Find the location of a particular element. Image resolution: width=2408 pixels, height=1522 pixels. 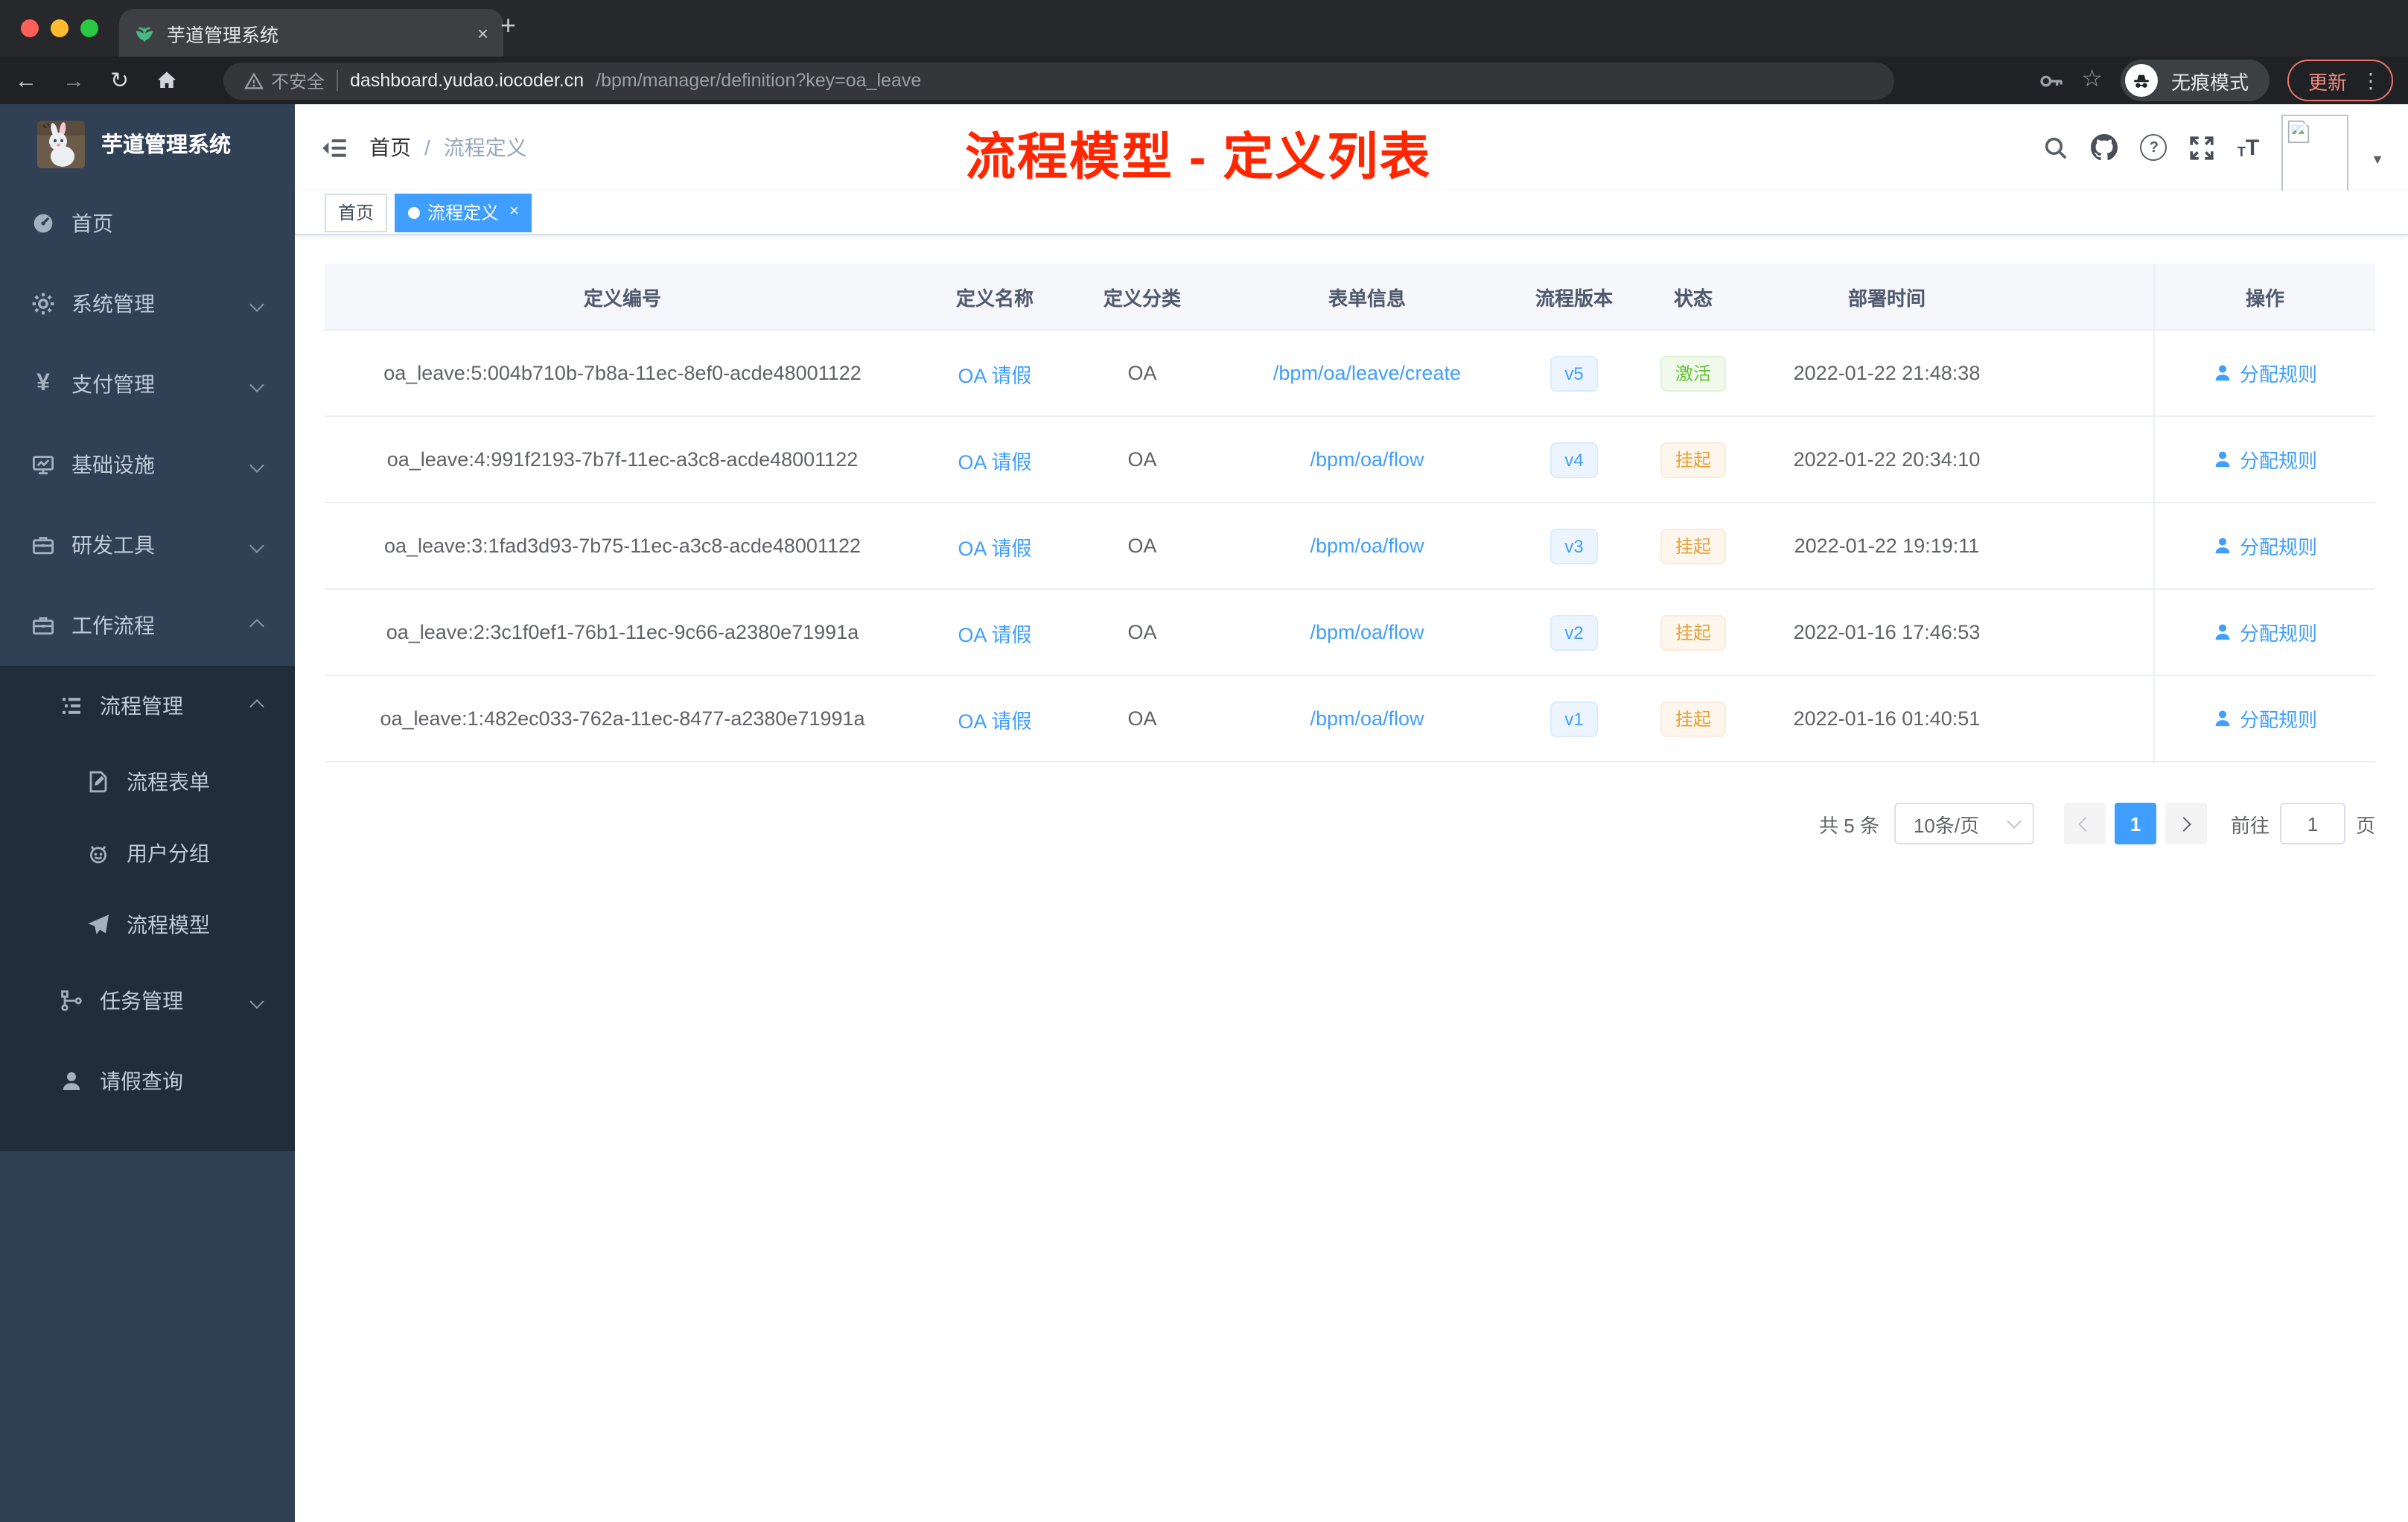

deploy-time: 2022-01-16 01:40:51 is located at coordinates (1887, 718).